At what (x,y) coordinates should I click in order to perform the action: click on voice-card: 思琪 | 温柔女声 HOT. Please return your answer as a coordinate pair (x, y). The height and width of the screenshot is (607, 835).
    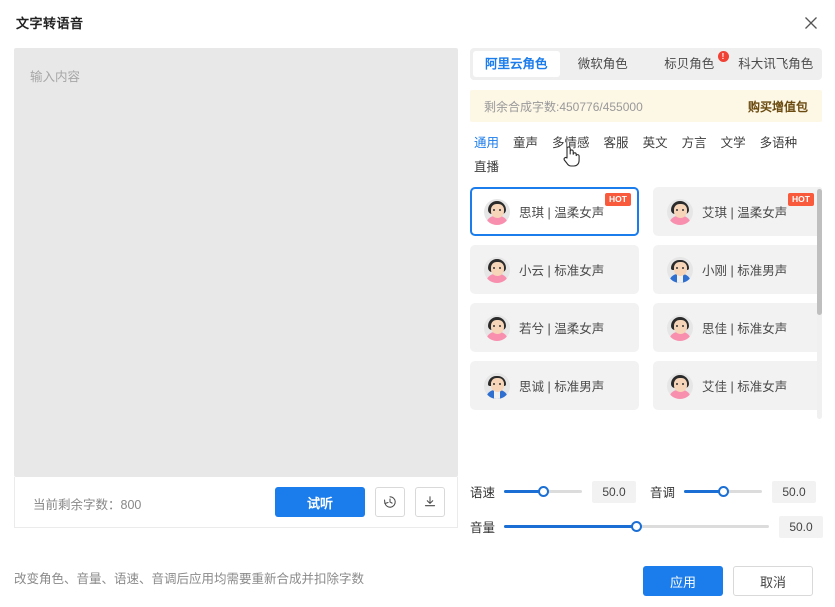
    Looking at the image, I should click on (554, 211).